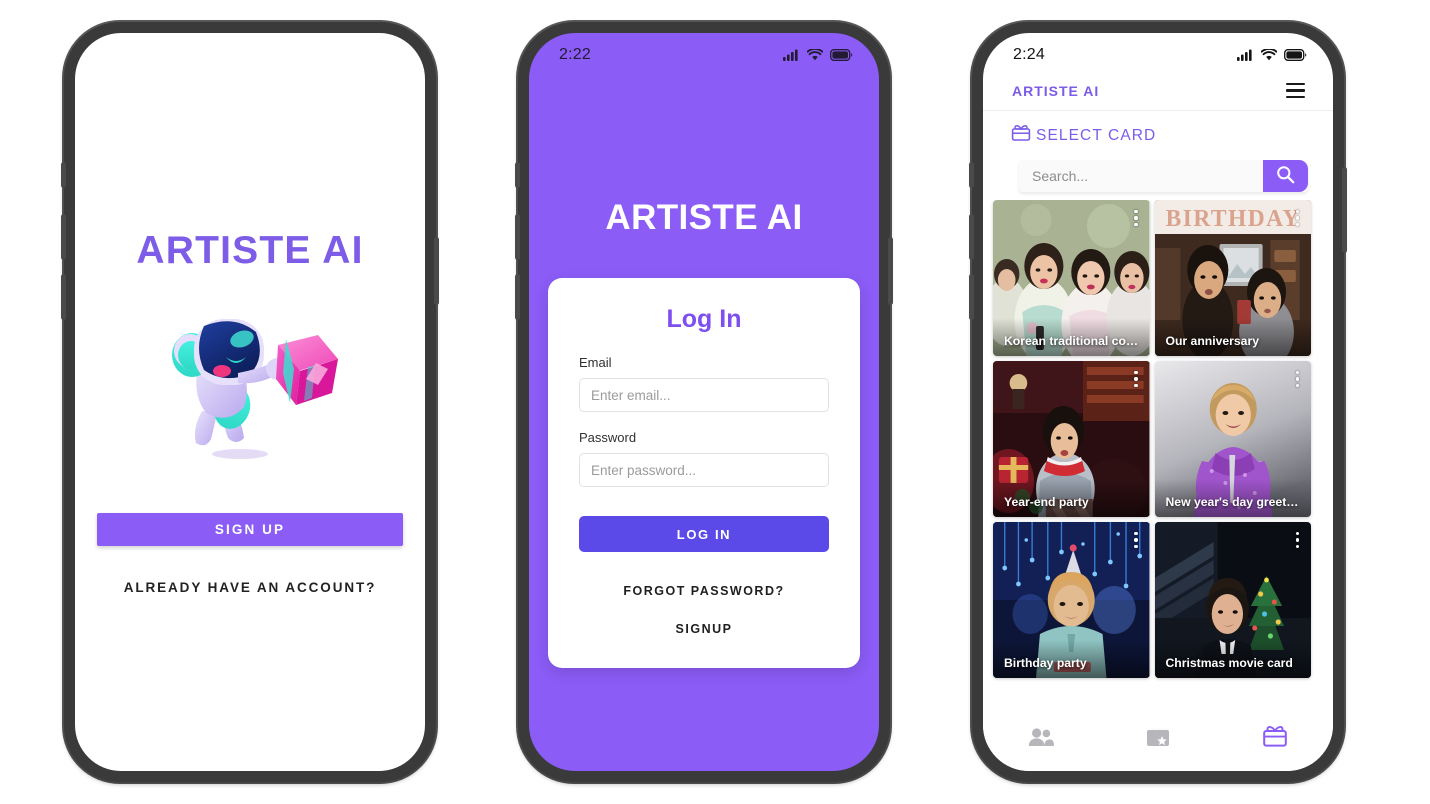  Describe the element at coordinates (1029, 54) in the screenshot. I see `status-time: 2:24` at that location.